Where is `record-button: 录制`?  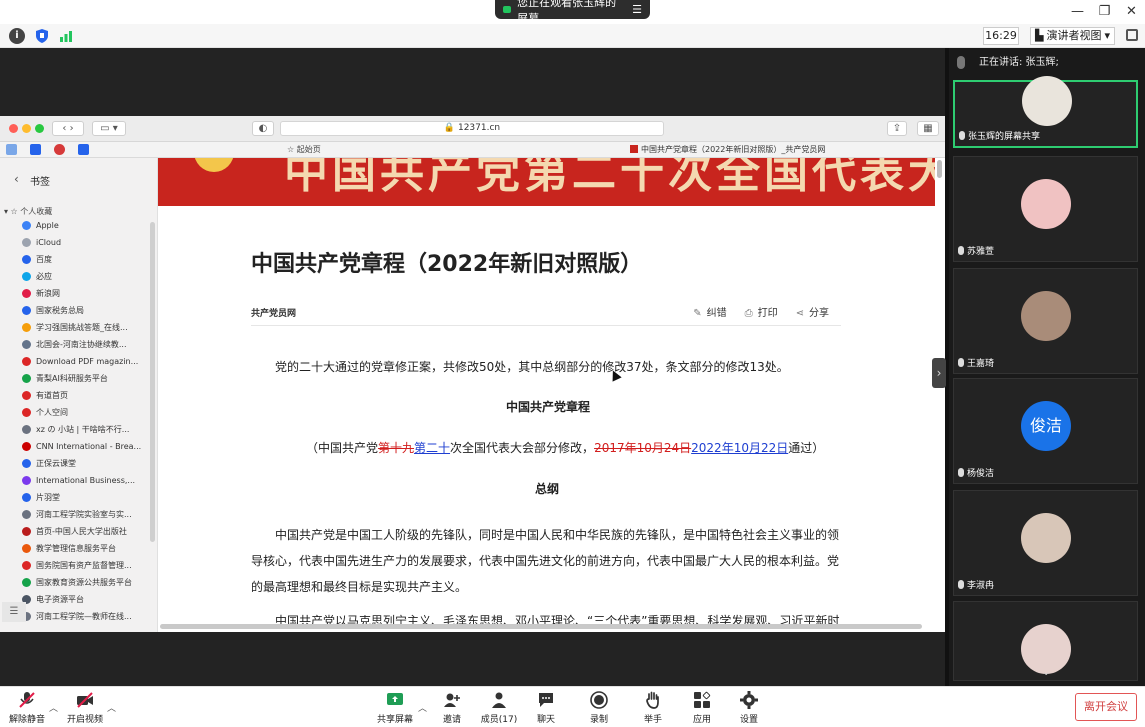 record-button: 录制 is located at coordinates (599, 708).